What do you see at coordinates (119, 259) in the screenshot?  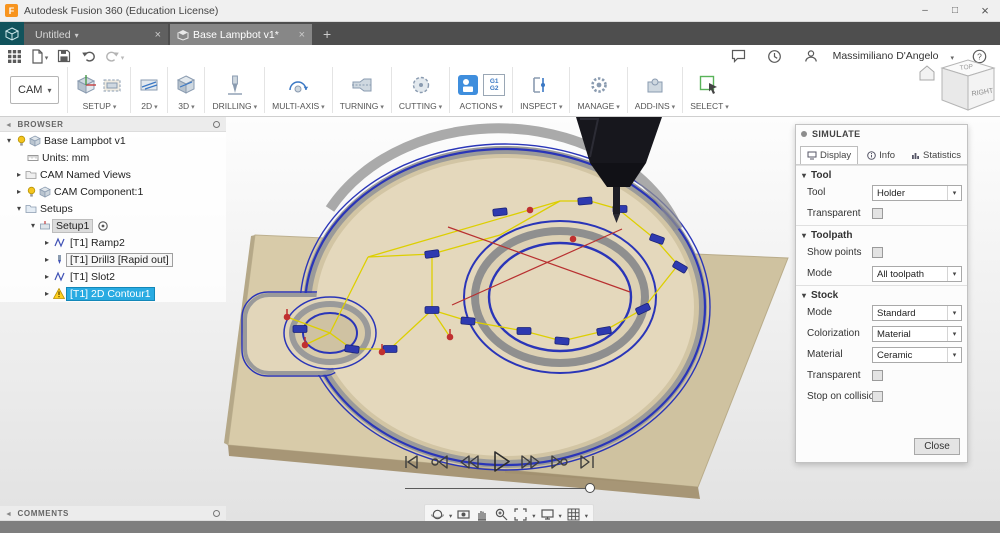 I see `op-chip: [T1] Drill3 [Rapid out]` at bounding box center [119, 259].